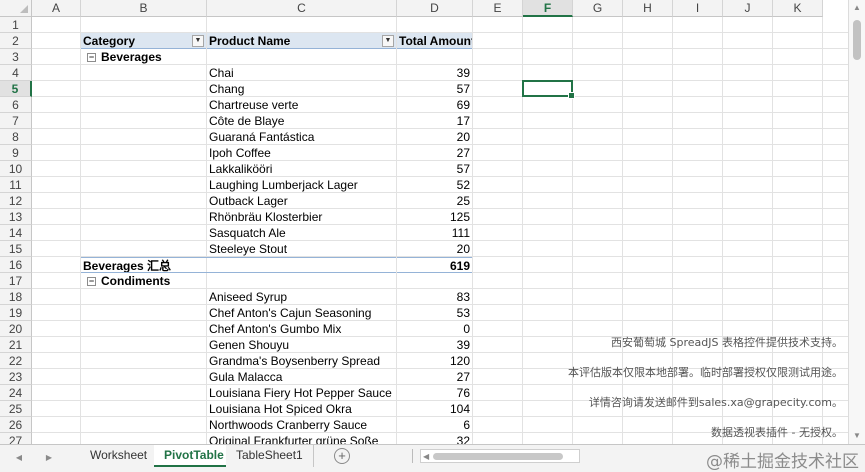  What do you see at coordinates (463, 73) in the screenshot?
I see `pivot-amount-value: 39` at bounding box center [463, 73].